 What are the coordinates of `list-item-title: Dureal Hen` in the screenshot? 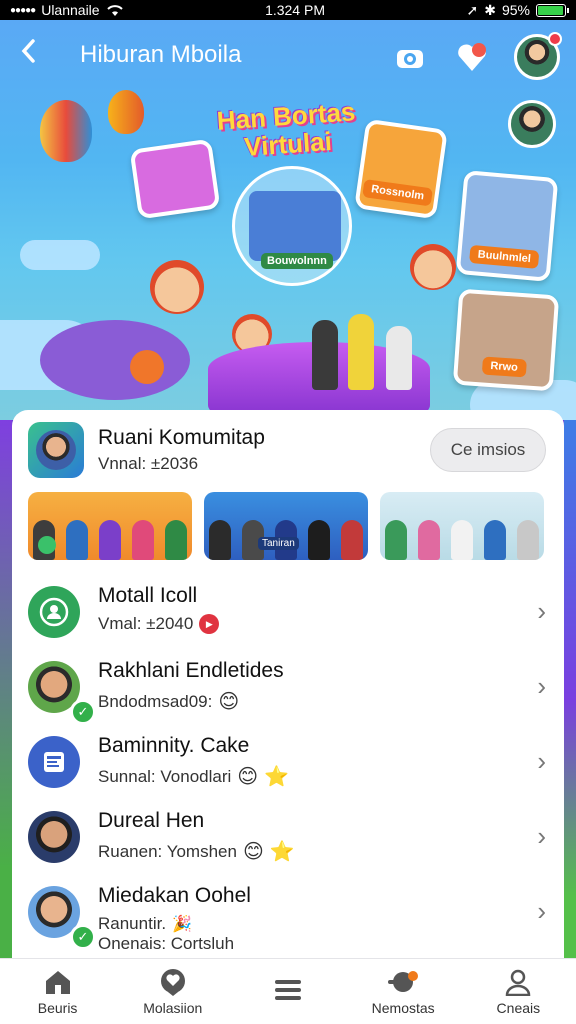 It's located at (151, 820).